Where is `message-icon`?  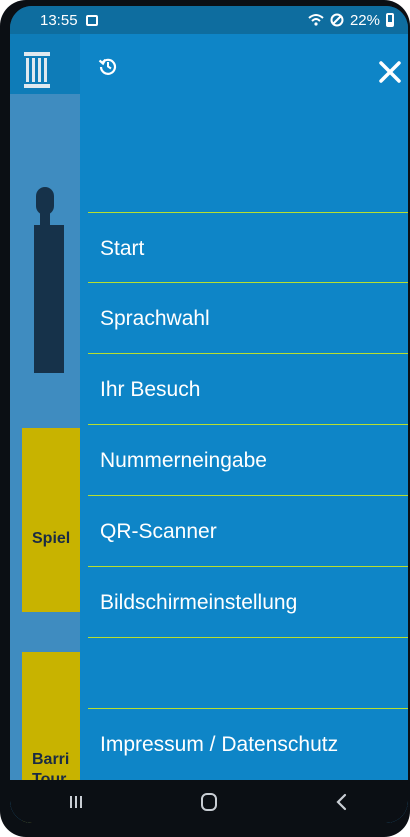 message-icon is located at coordinates (91, 20).